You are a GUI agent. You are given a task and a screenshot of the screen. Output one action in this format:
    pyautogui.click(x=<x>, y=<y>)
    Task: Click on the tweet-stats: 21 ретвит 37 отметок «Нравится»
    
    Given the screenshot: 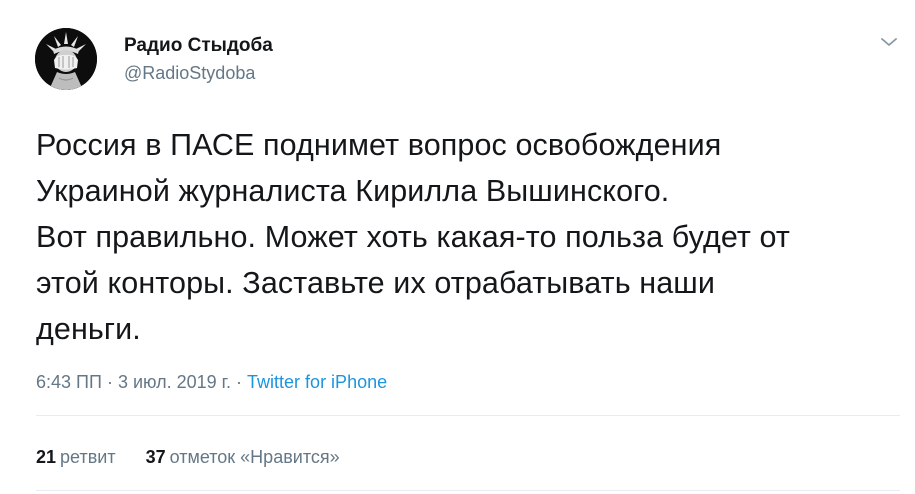 What is the action you would take?
    pyautogui.click(x=203, y=457)
    